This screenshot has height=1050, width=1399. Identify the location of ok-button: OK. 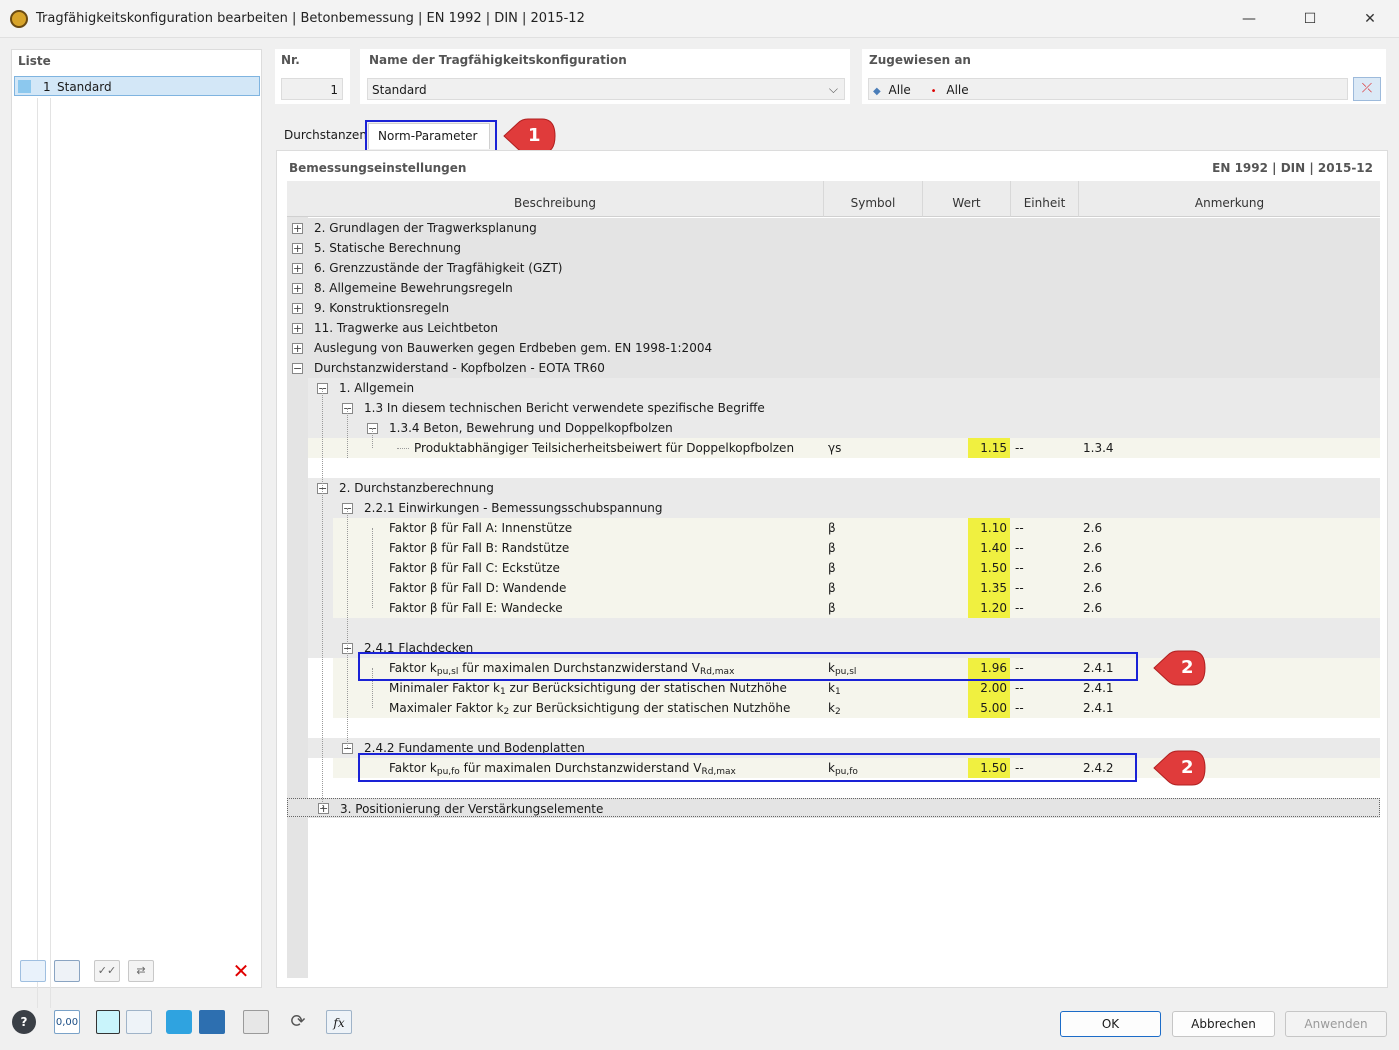
(1110, 1024).